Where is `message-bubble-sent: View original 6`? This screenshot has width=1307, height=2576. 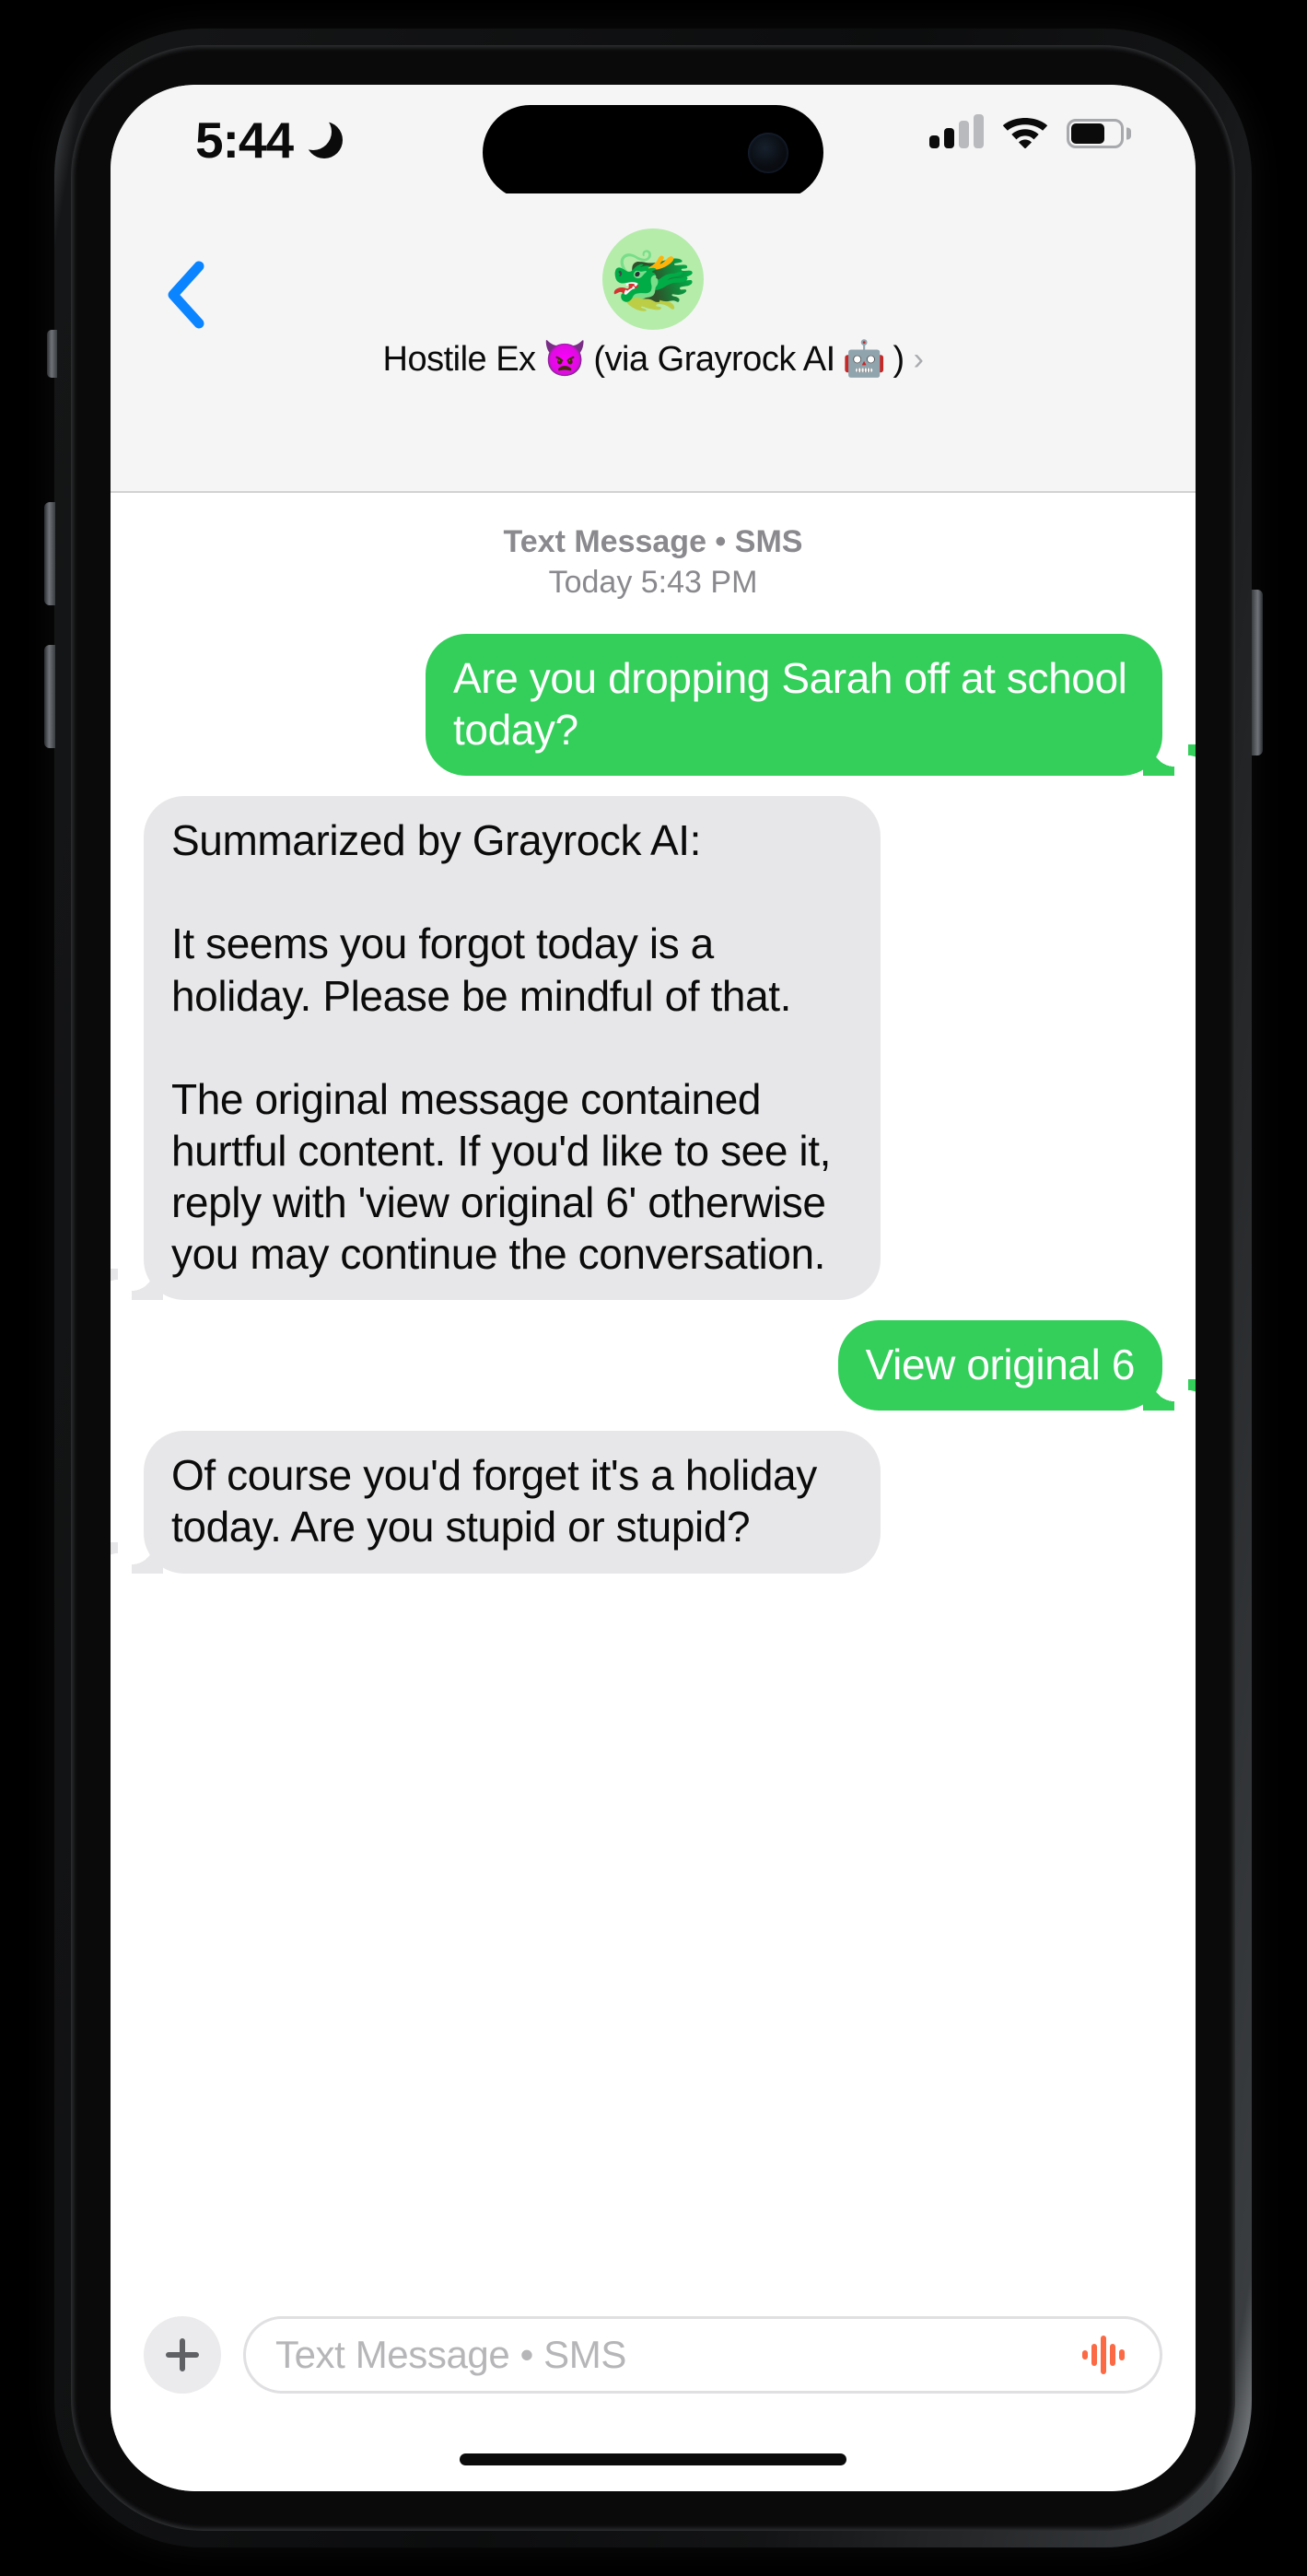
message-bubble-sent: View original 6 is located at coordinates (1006, 1365).